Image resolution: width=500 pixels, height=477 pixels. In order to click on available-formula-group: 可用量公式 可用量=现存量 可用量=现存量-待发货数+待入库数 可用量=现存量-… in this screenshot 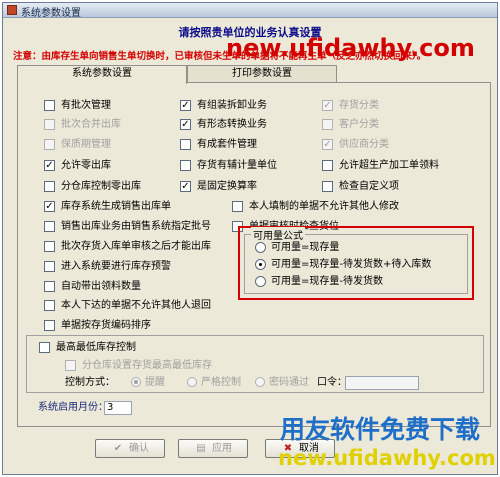, I will do `click(356, 260)`.